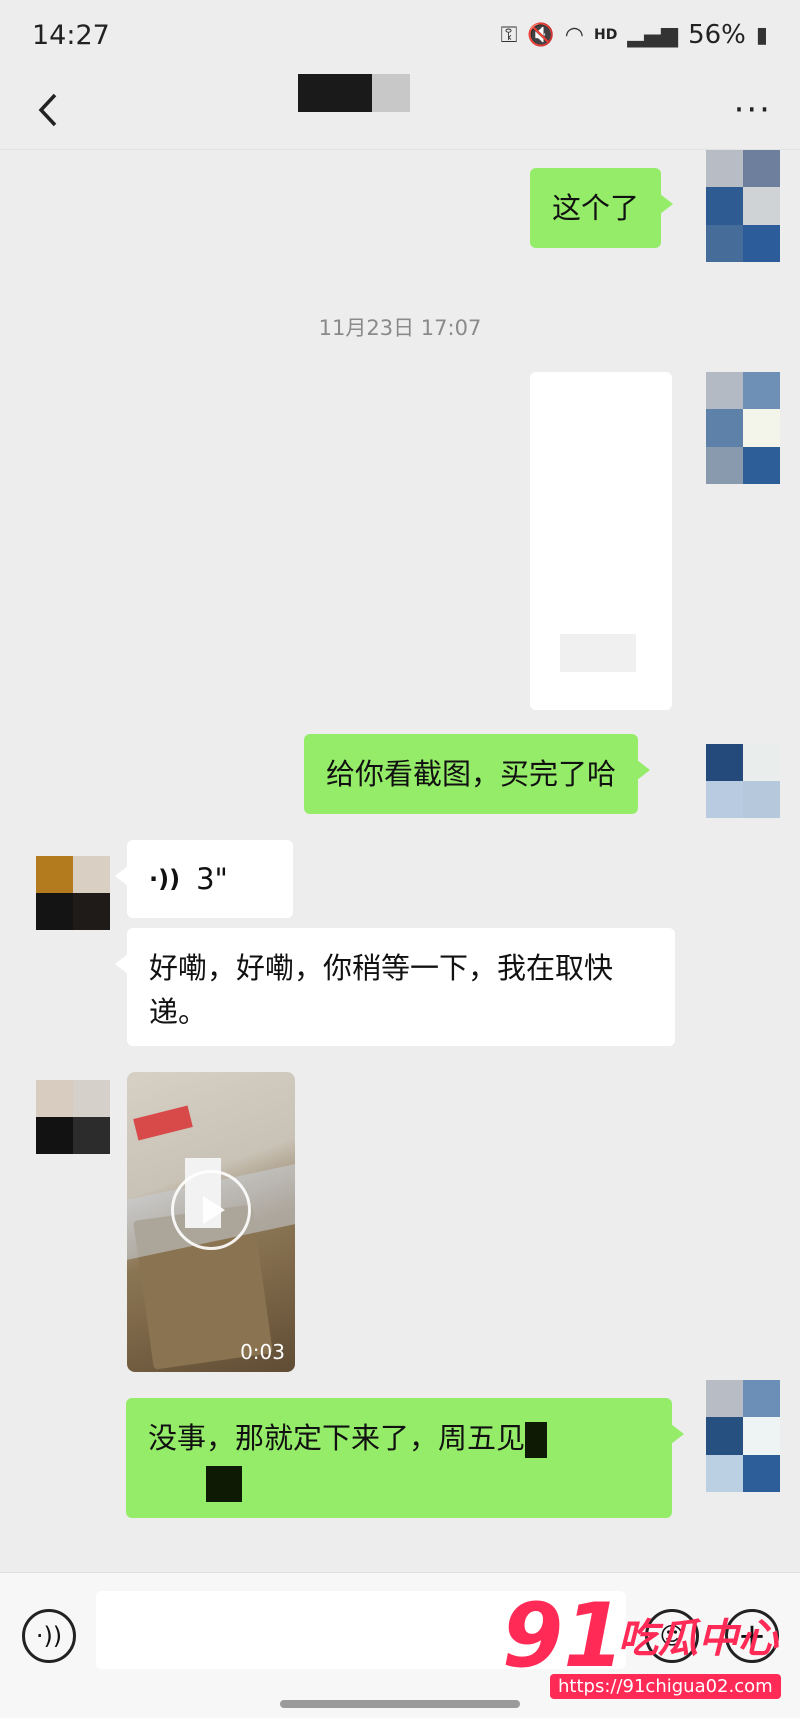  What do you see at coordinates (509, 35) in the screenshot?
I see `key-icon: ⚿` at bounding box center [509, 35].